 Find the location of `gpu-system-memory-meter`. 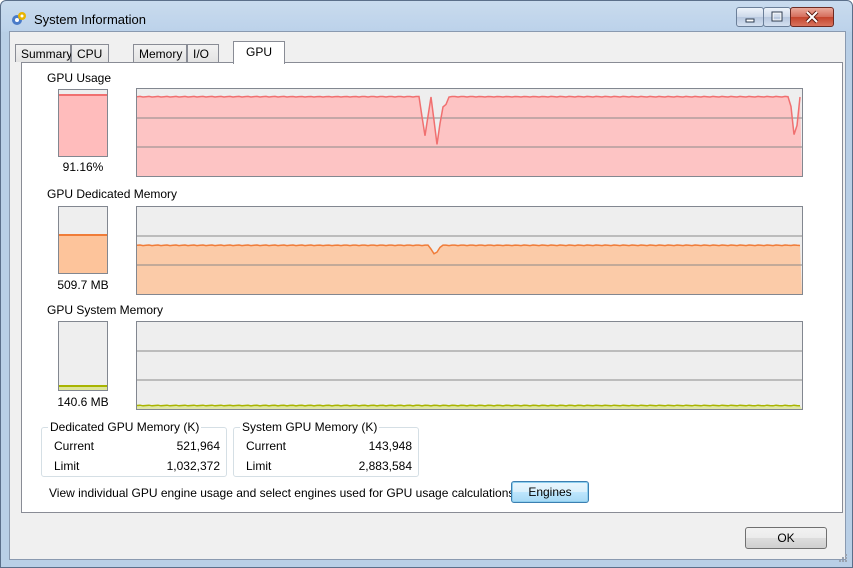

gpu-system-memory-meter is located at coordinates (83, 356).